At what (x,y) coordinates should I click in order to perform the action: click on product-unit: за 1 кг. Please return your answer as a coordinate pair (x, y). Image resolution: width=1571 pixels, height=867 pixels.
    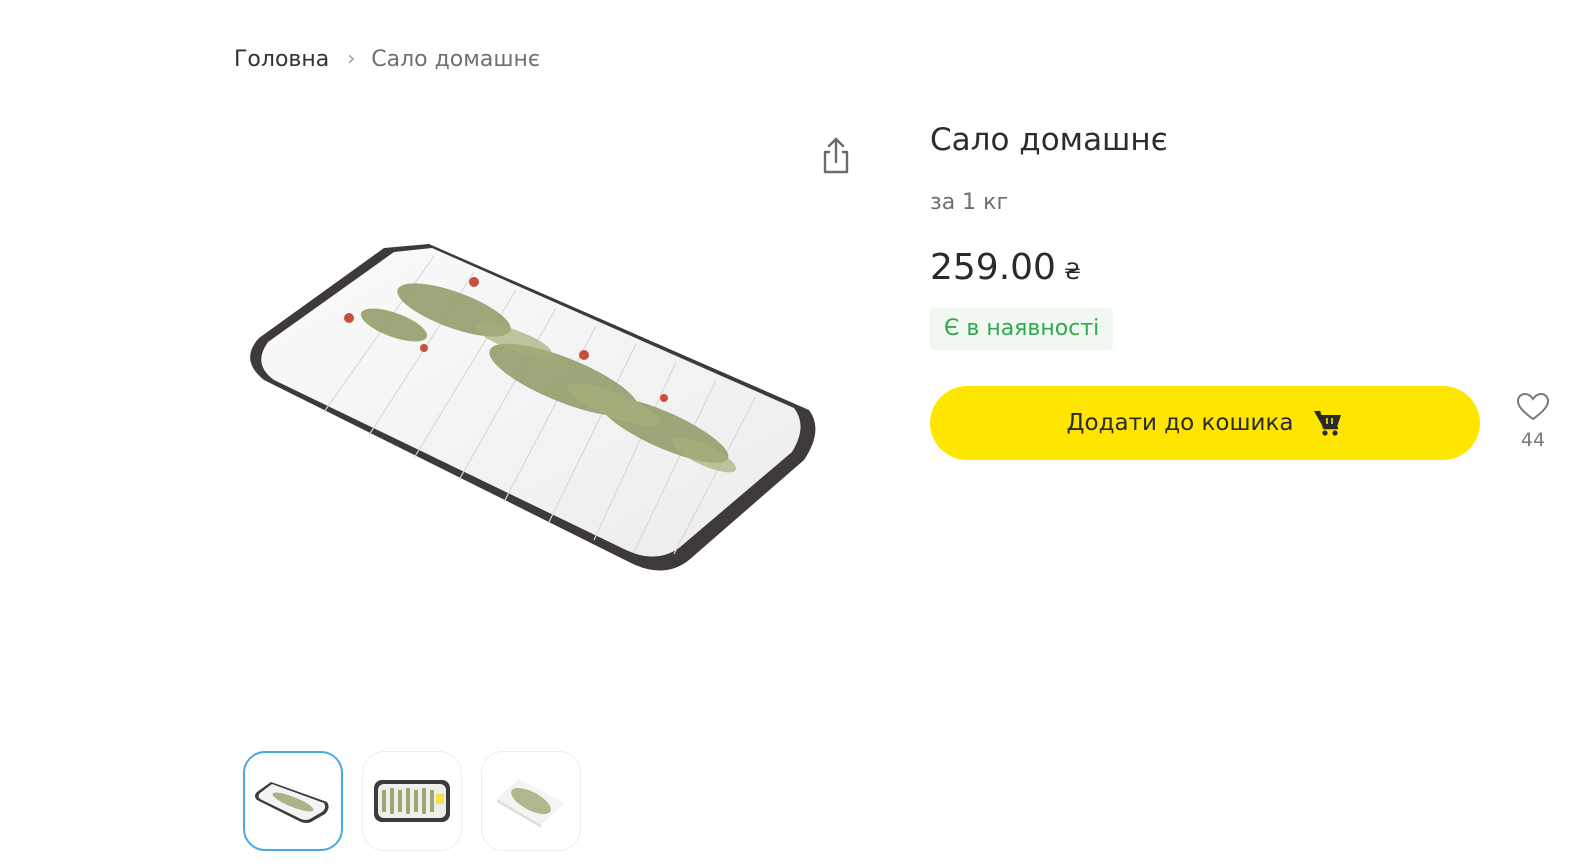
    Looking at the image, I should click on (969, 202).